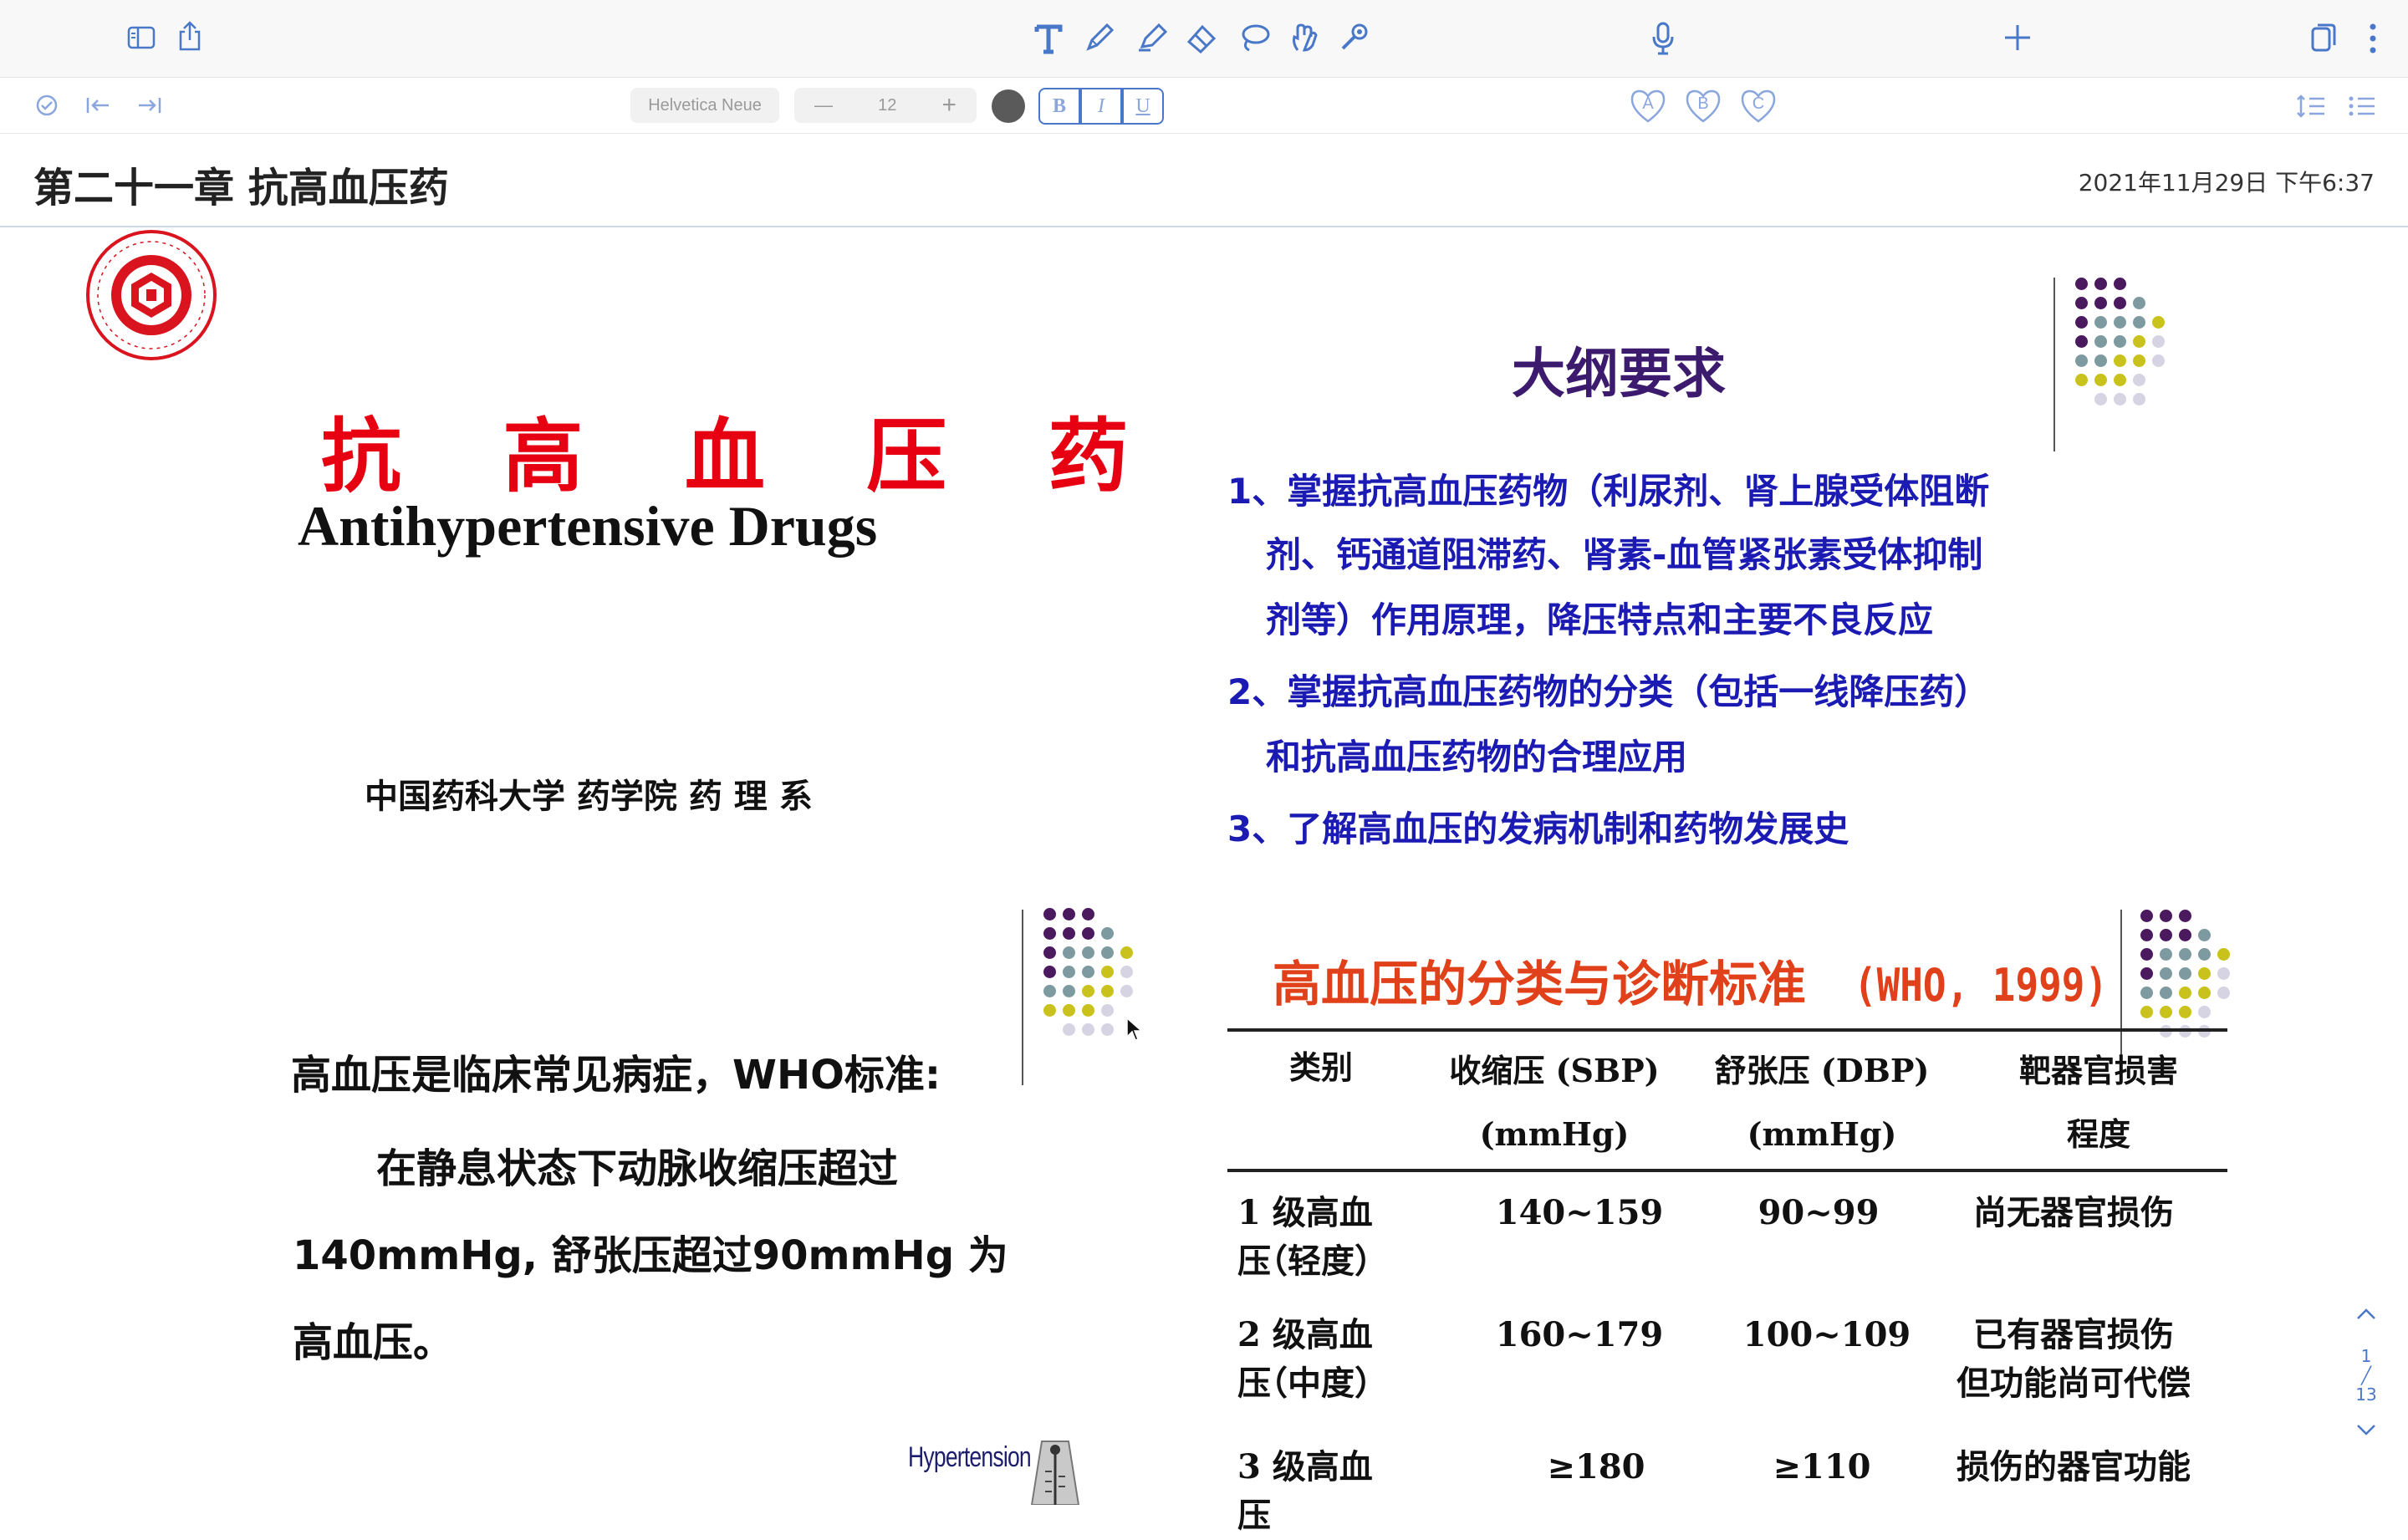 This screenshot has width=2408, height=1540. Describe the element at coordinates (1008, 106) in the screenshot. I see `text-color-swatch` at that location.